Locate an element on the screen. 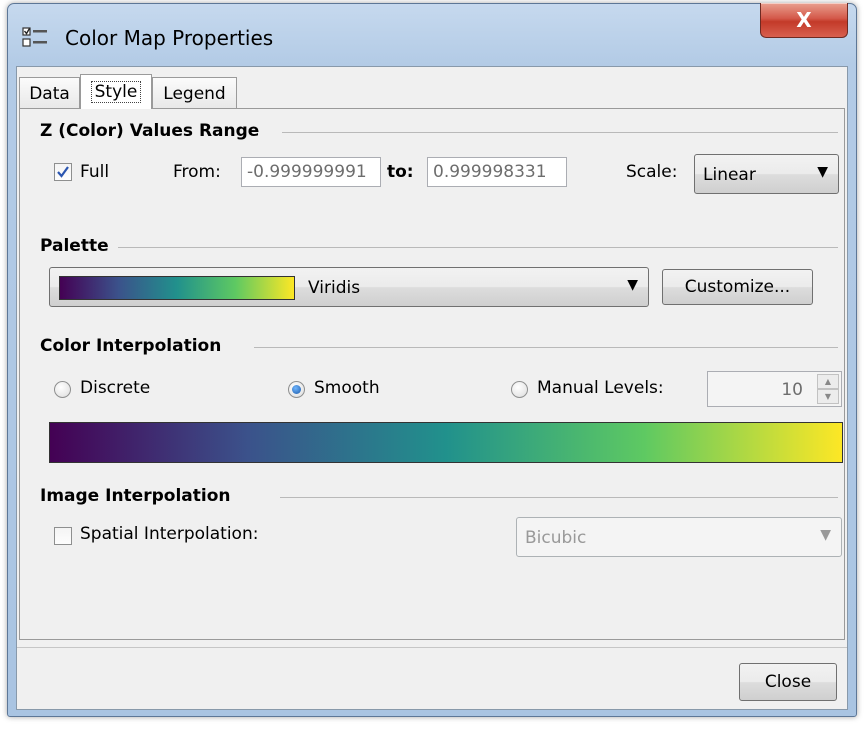  from-value-field: -0.999999991 is located at coordinates (311, 172).